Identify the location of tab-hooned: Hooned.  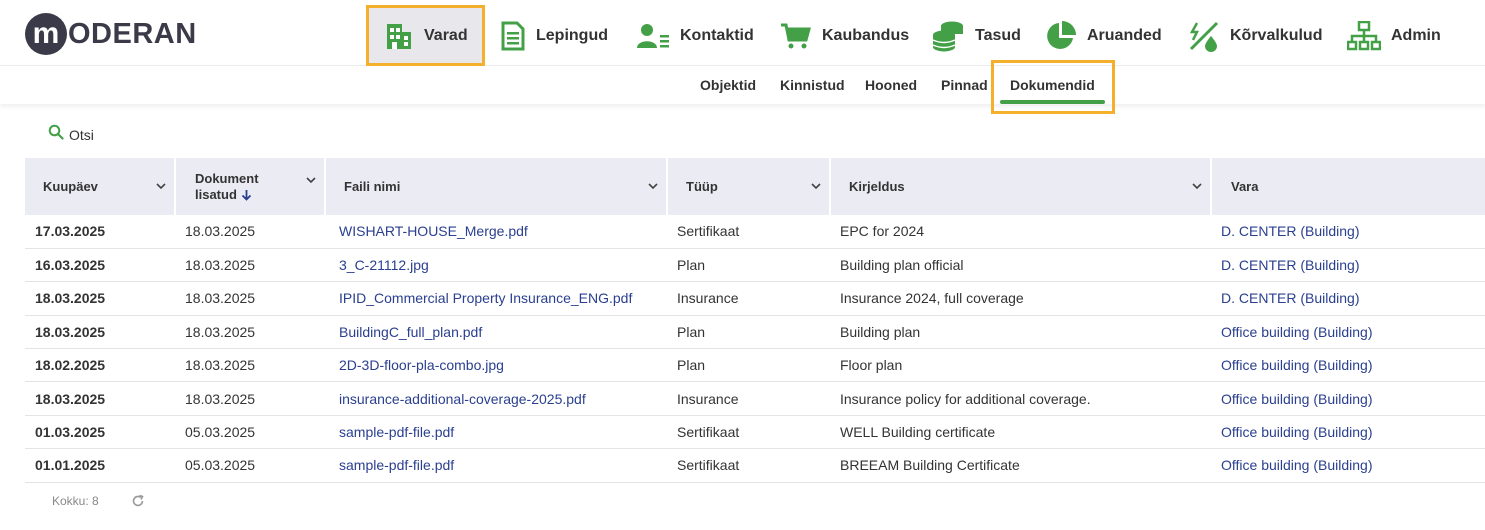
(891, 85).